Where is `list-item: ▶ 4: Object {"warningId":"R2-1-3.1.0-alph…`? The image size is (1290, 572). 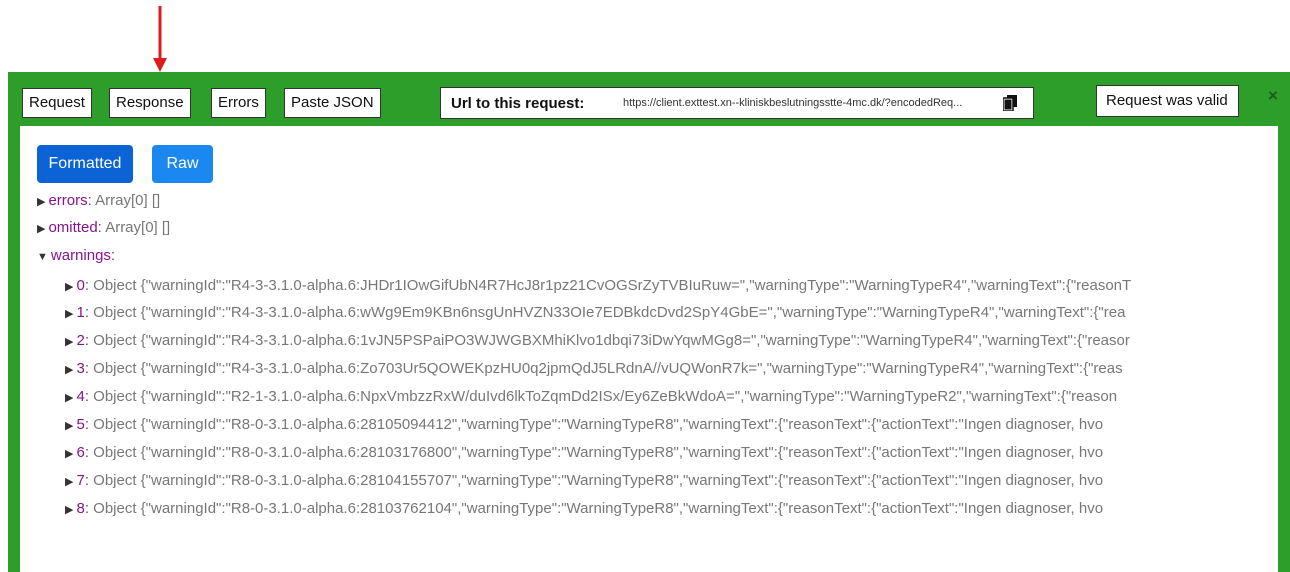
list-item: ▶ 4: Object {"warningId":"R2-1-3.1.0-alph… is located at coordinates (591, 396).